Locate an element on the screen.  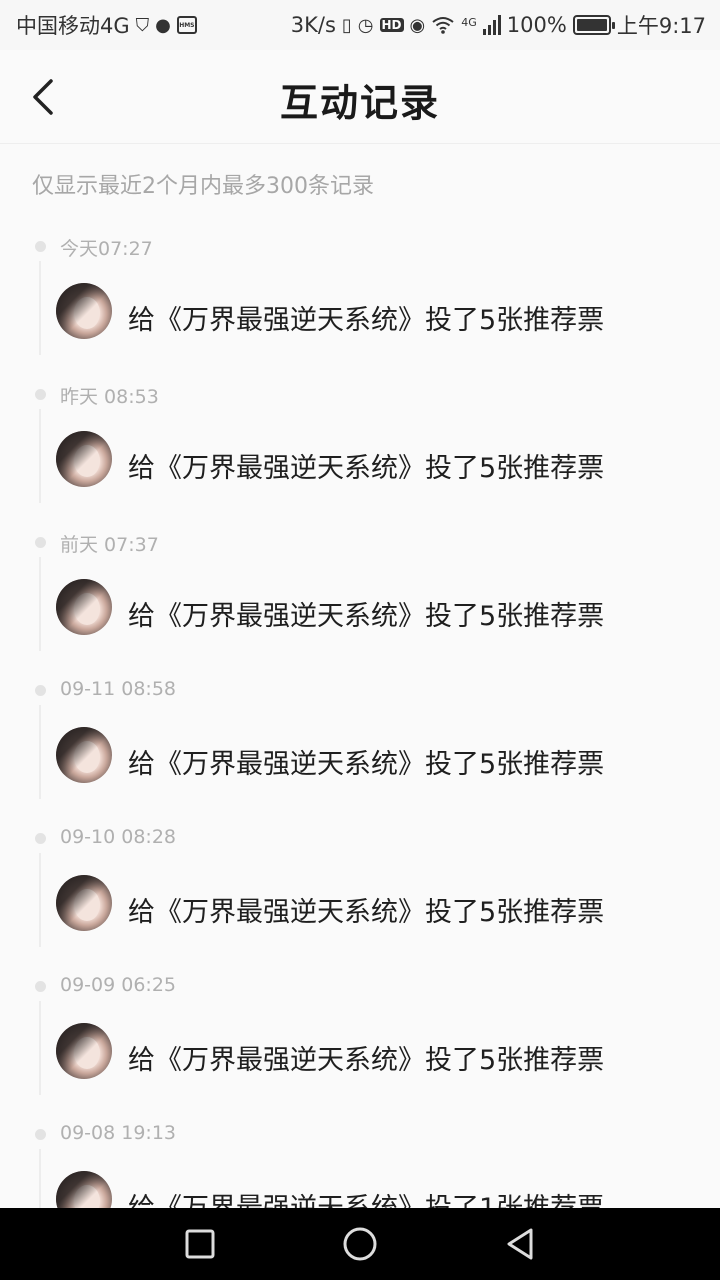
navigation-bar is located at coordinates (360, 1244).